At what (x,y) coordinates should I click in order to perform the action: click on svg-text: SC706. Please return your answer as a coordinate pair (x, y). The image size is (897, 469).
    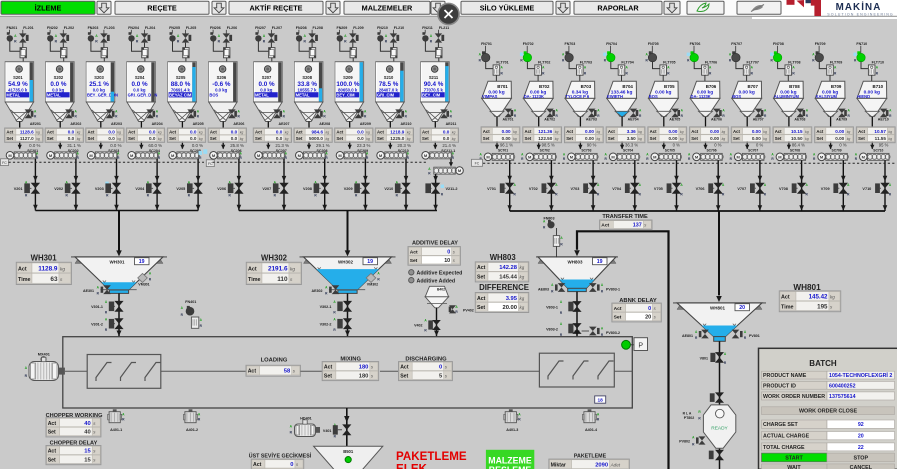
    Looking at the image, I should click on (711, 150).